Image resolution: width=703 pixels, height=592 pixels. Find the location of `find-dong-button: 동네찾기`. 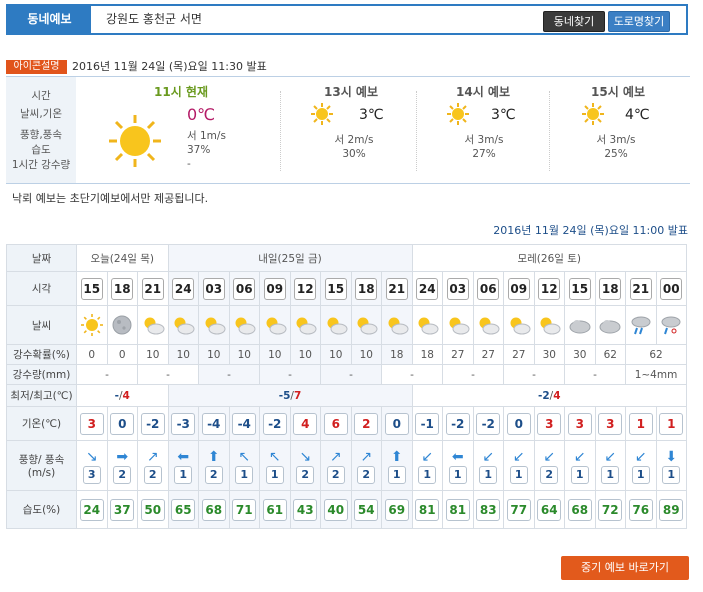

find-dong-button: 동네찾기 is located at coordinates (574, 21).